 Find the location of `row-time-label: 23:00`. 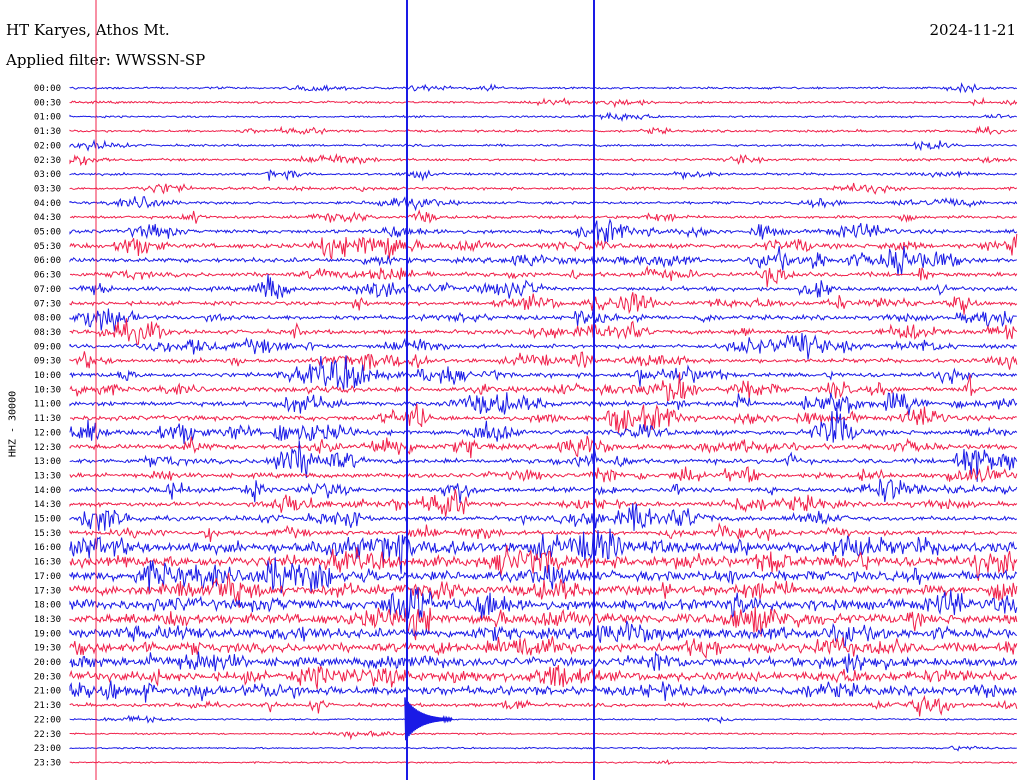

row-time-label: 23:00 is located at coordinates (47, 749).